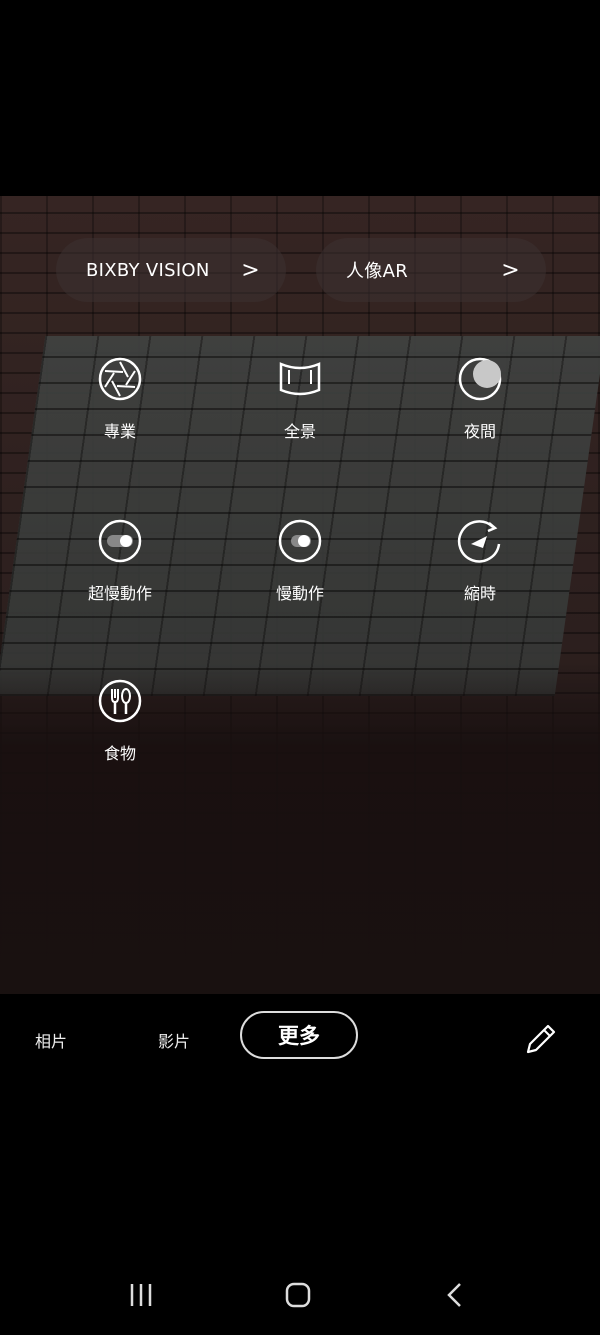 The height and width of the screenshot is (1335, 600). Describe the element at coordinates (119, 593) in the screenshot. I see `mode-label: 超慢動作` at that location.